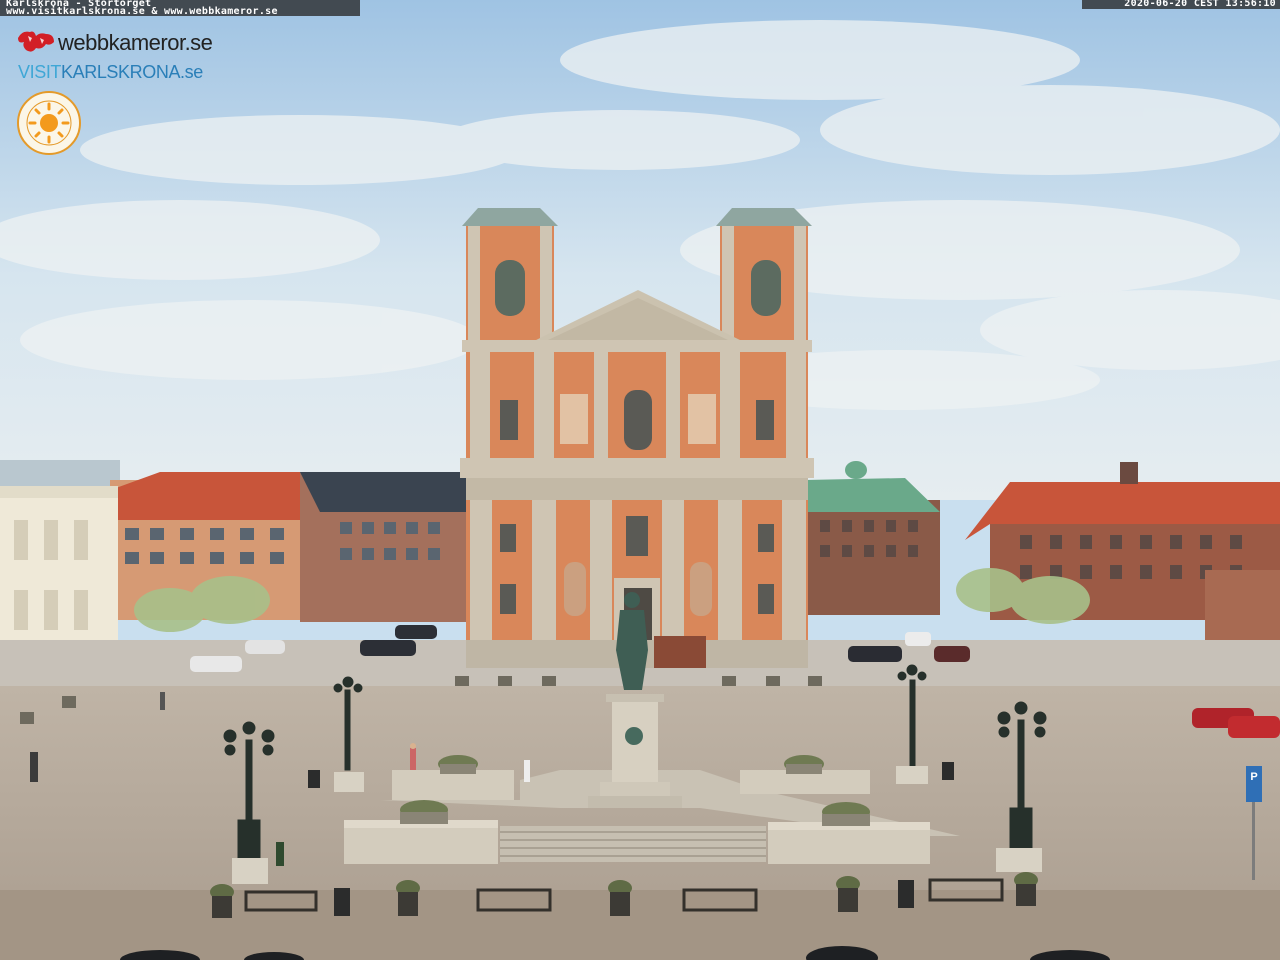 Image resolution: width=1280 pixels, height=960 pixels. I want to click on visitkarlskrona-logo: VISITKARLSKRONA.se, so click(110, 72).